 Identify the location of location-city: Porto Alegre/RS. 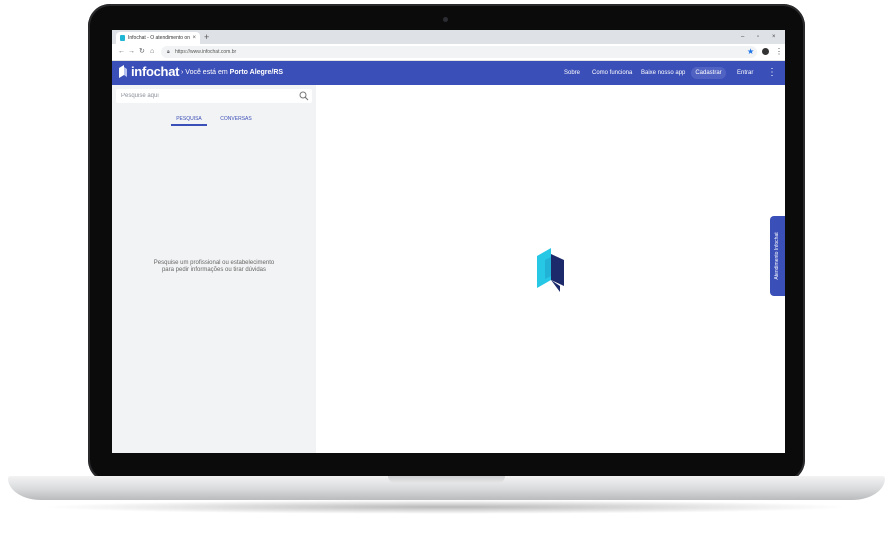
(256, 72).